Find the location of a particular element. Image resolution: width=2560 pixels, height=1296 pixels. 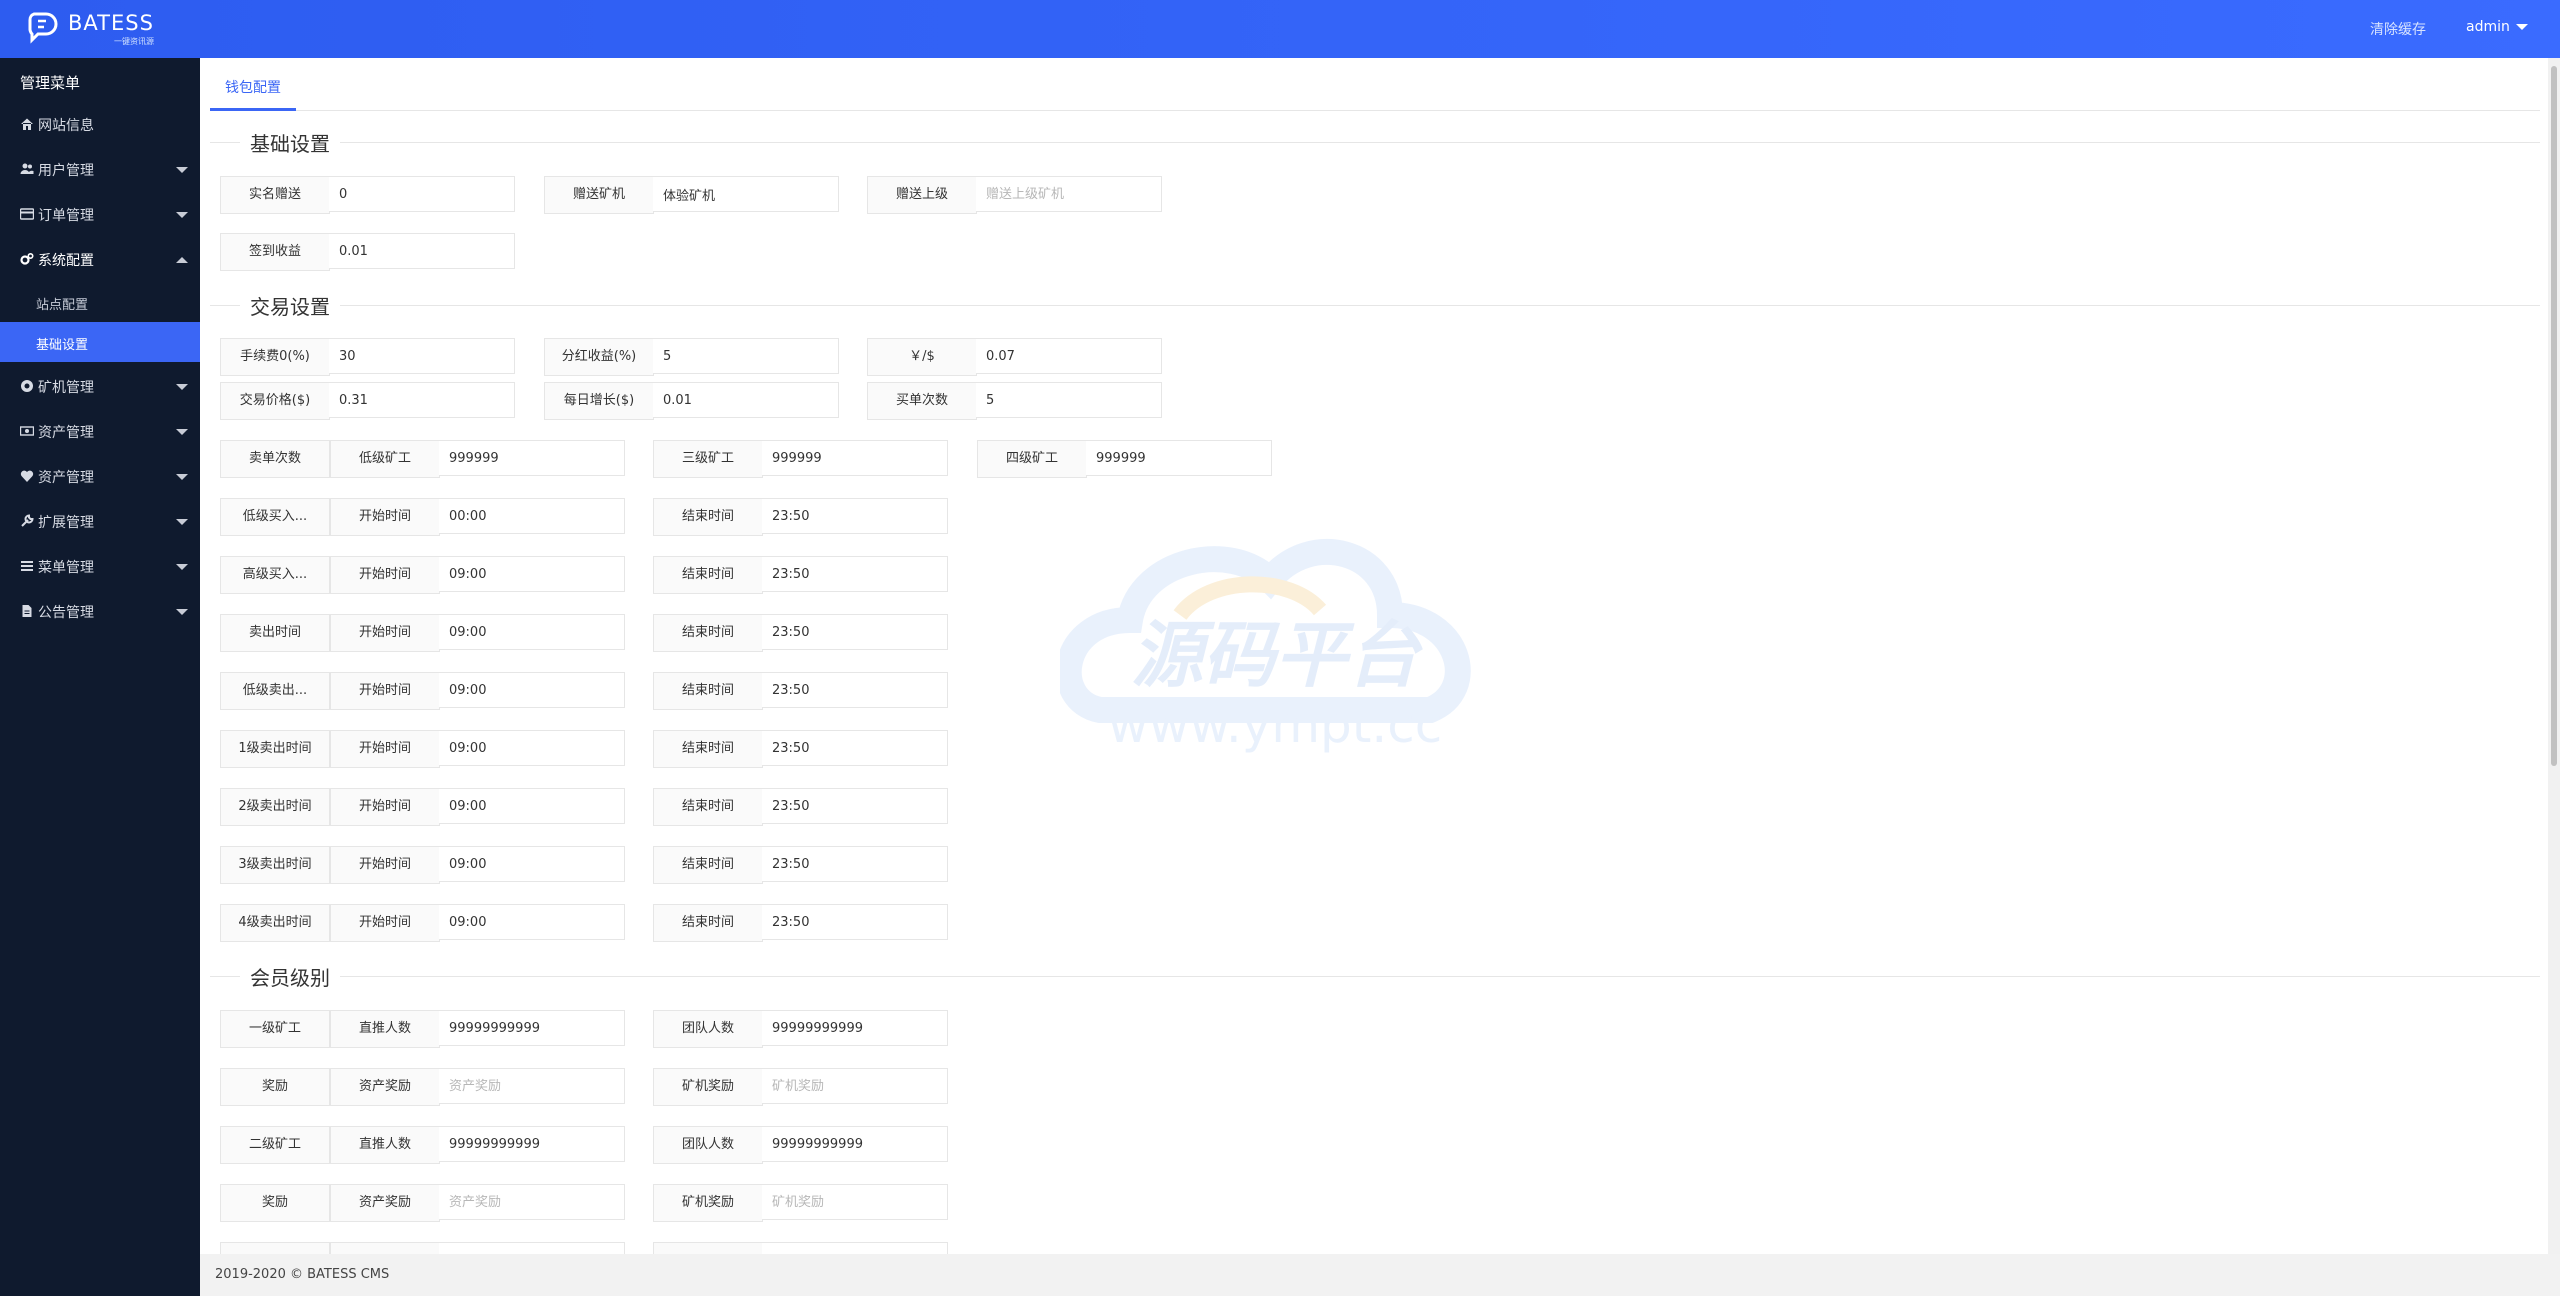

field-label: 买单次数 is located at coordinates (922, 401).